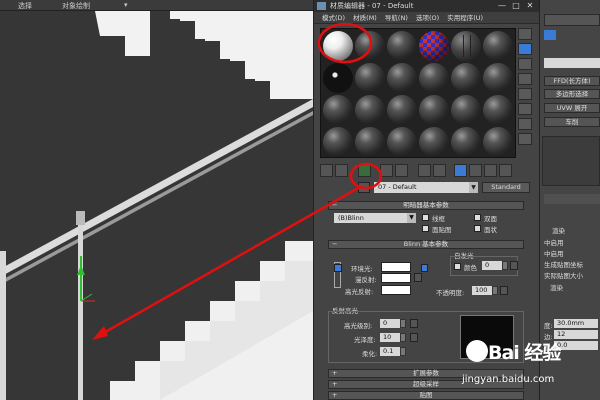  I want to click on modifier-stack, so click(571, 161).